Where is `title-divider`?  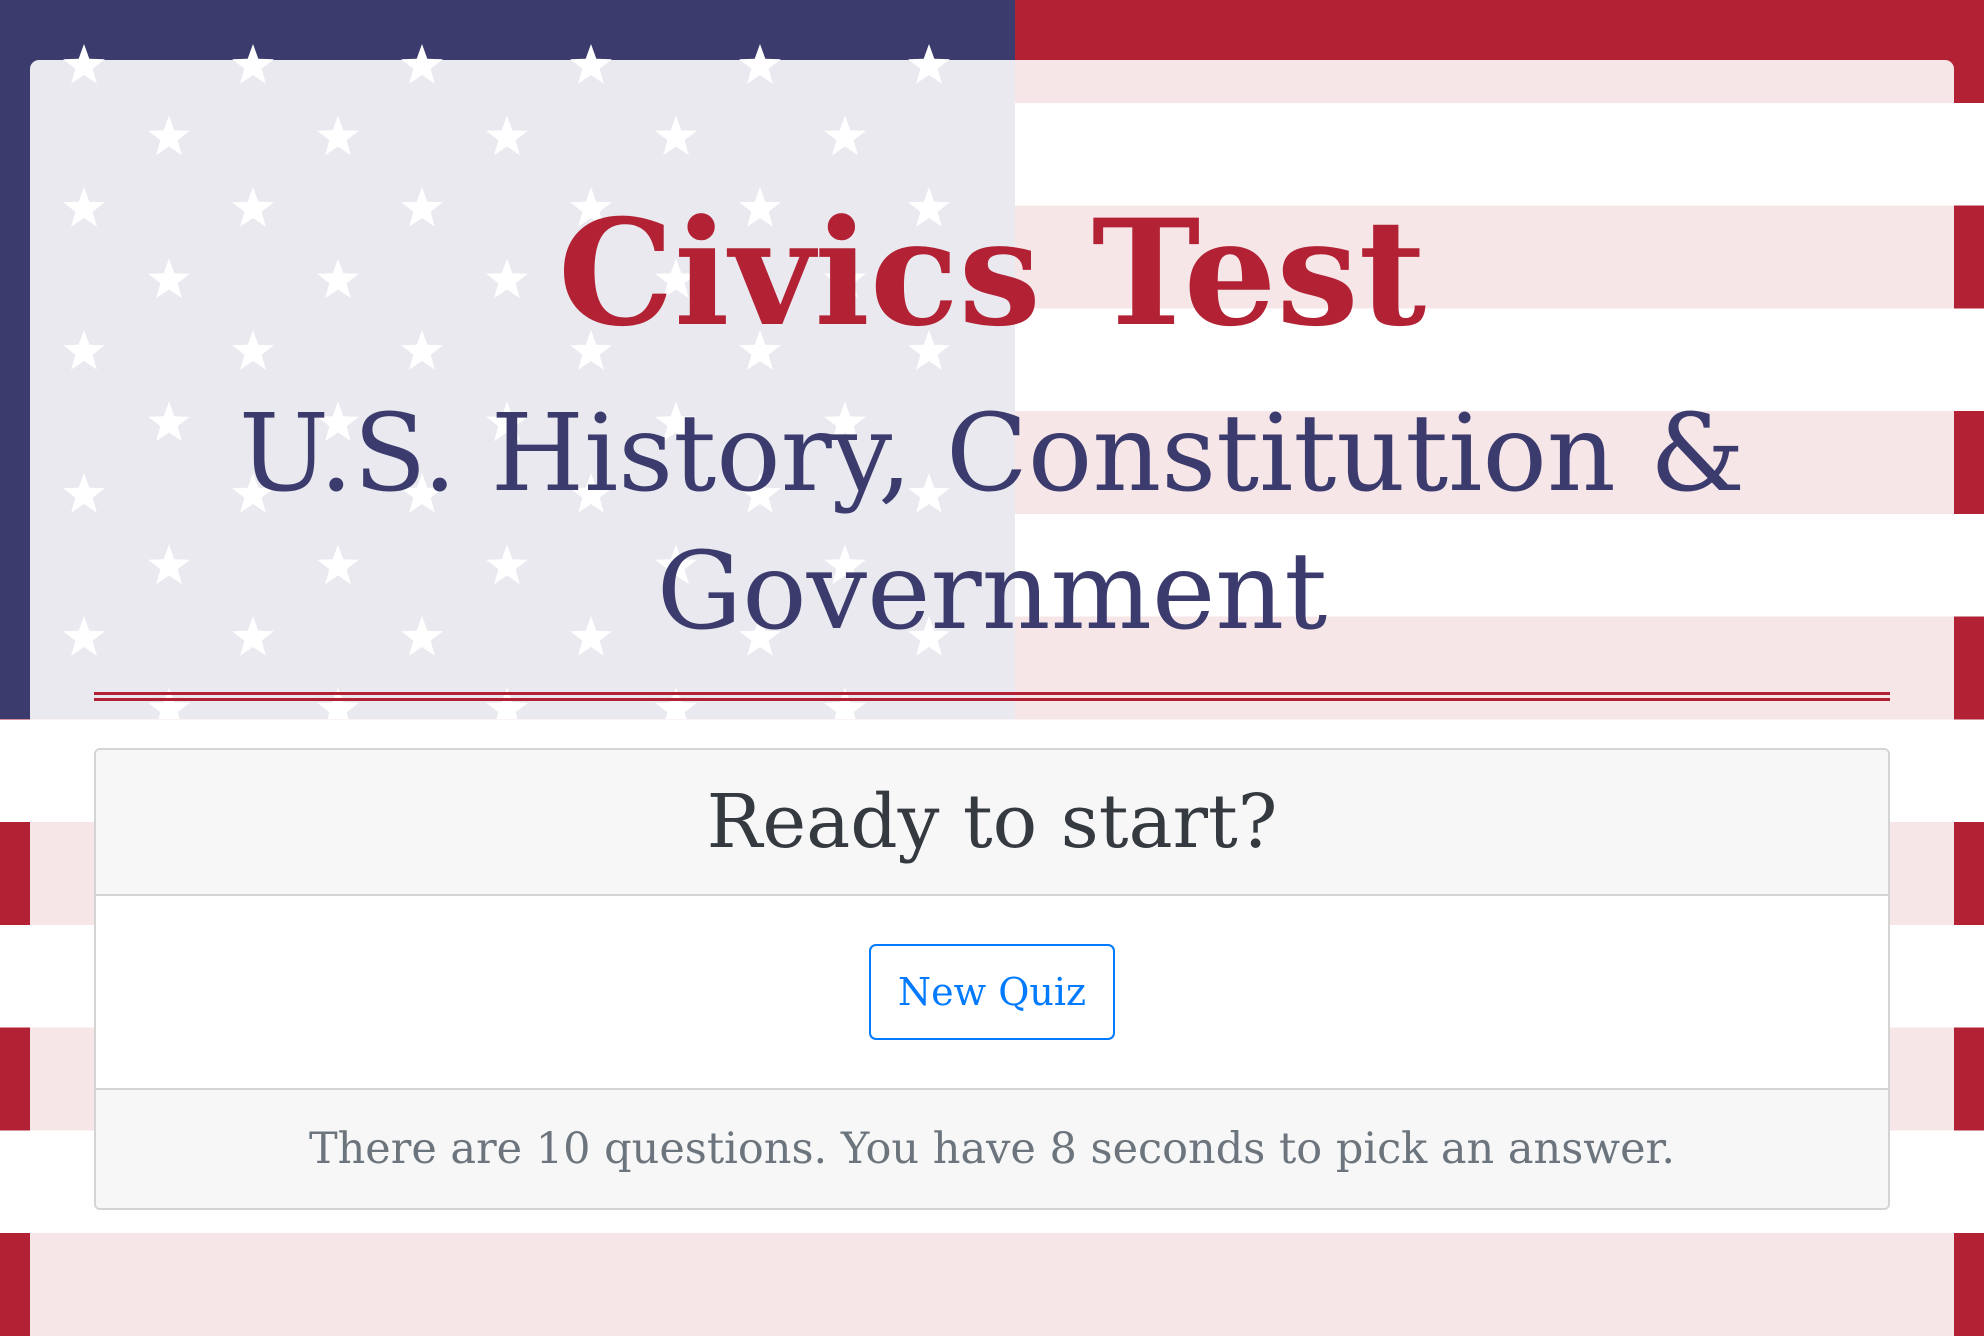 title-divider is located at coordinates (992, 696).